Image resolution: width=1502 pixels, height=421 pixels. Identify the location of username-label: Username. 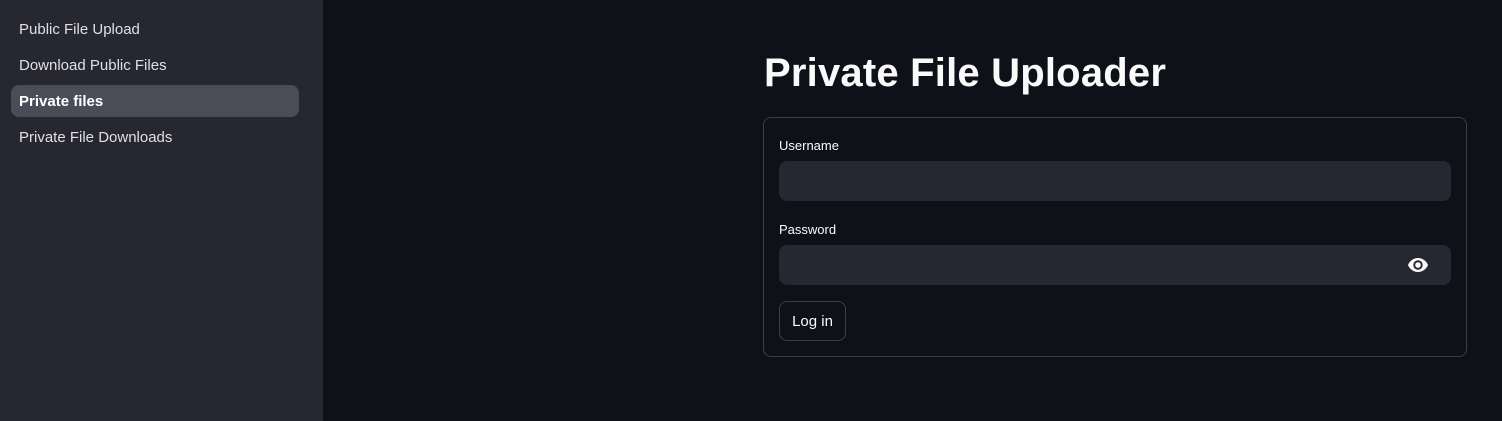
(809, 145).